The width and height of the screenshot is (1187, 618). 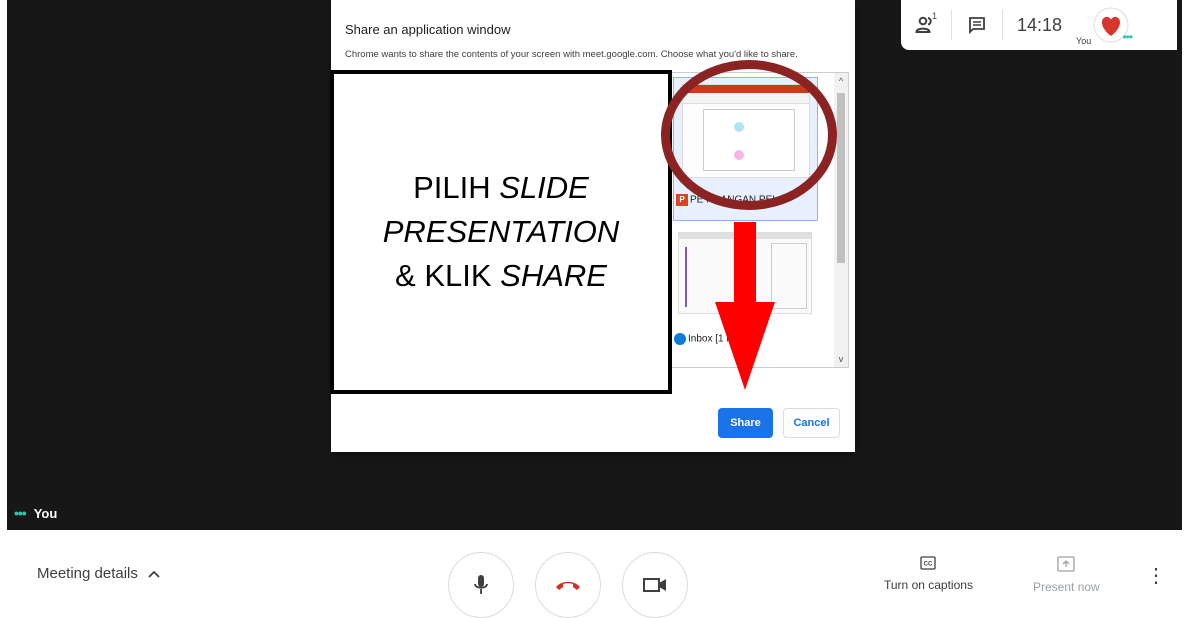 What do you see at coordinates (428, 29) in the screenshot?
I see `dialog-title: Share an application window` at bounding box center [428, 29].